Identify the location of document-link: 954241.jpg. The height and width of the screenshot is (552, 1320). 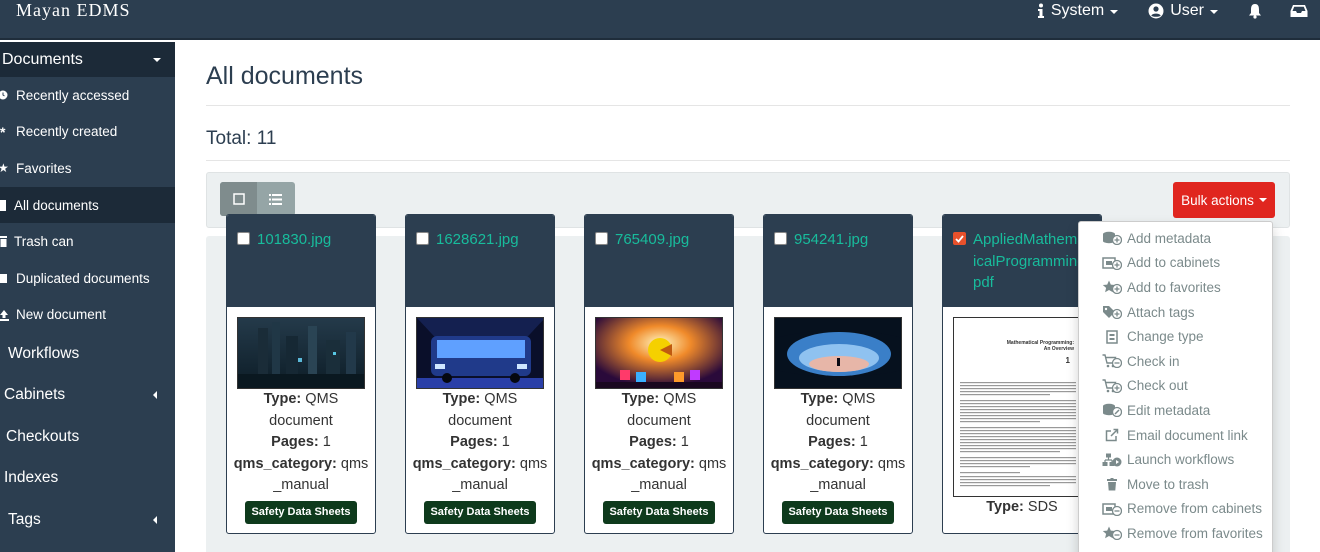
(831, 240).